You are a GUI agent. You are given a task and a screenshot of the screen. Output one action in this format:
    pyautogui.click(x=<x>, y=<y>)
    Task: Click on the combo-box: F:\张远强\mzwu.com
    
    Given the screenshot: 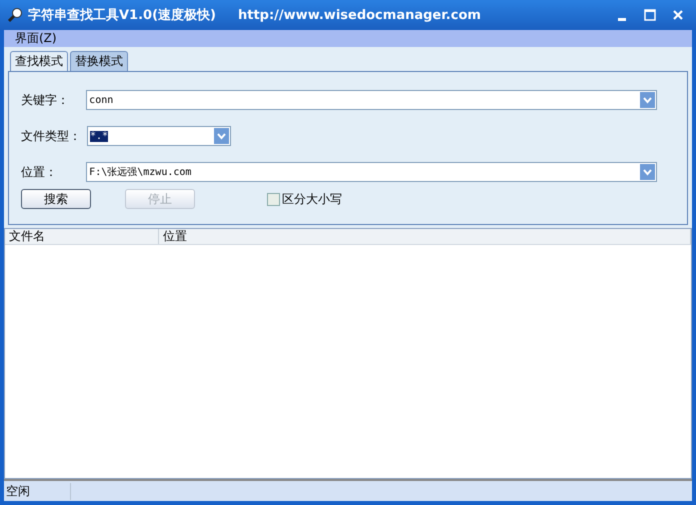 What is the action you would take?
    pyautogui.click(x=371, y=172)
    